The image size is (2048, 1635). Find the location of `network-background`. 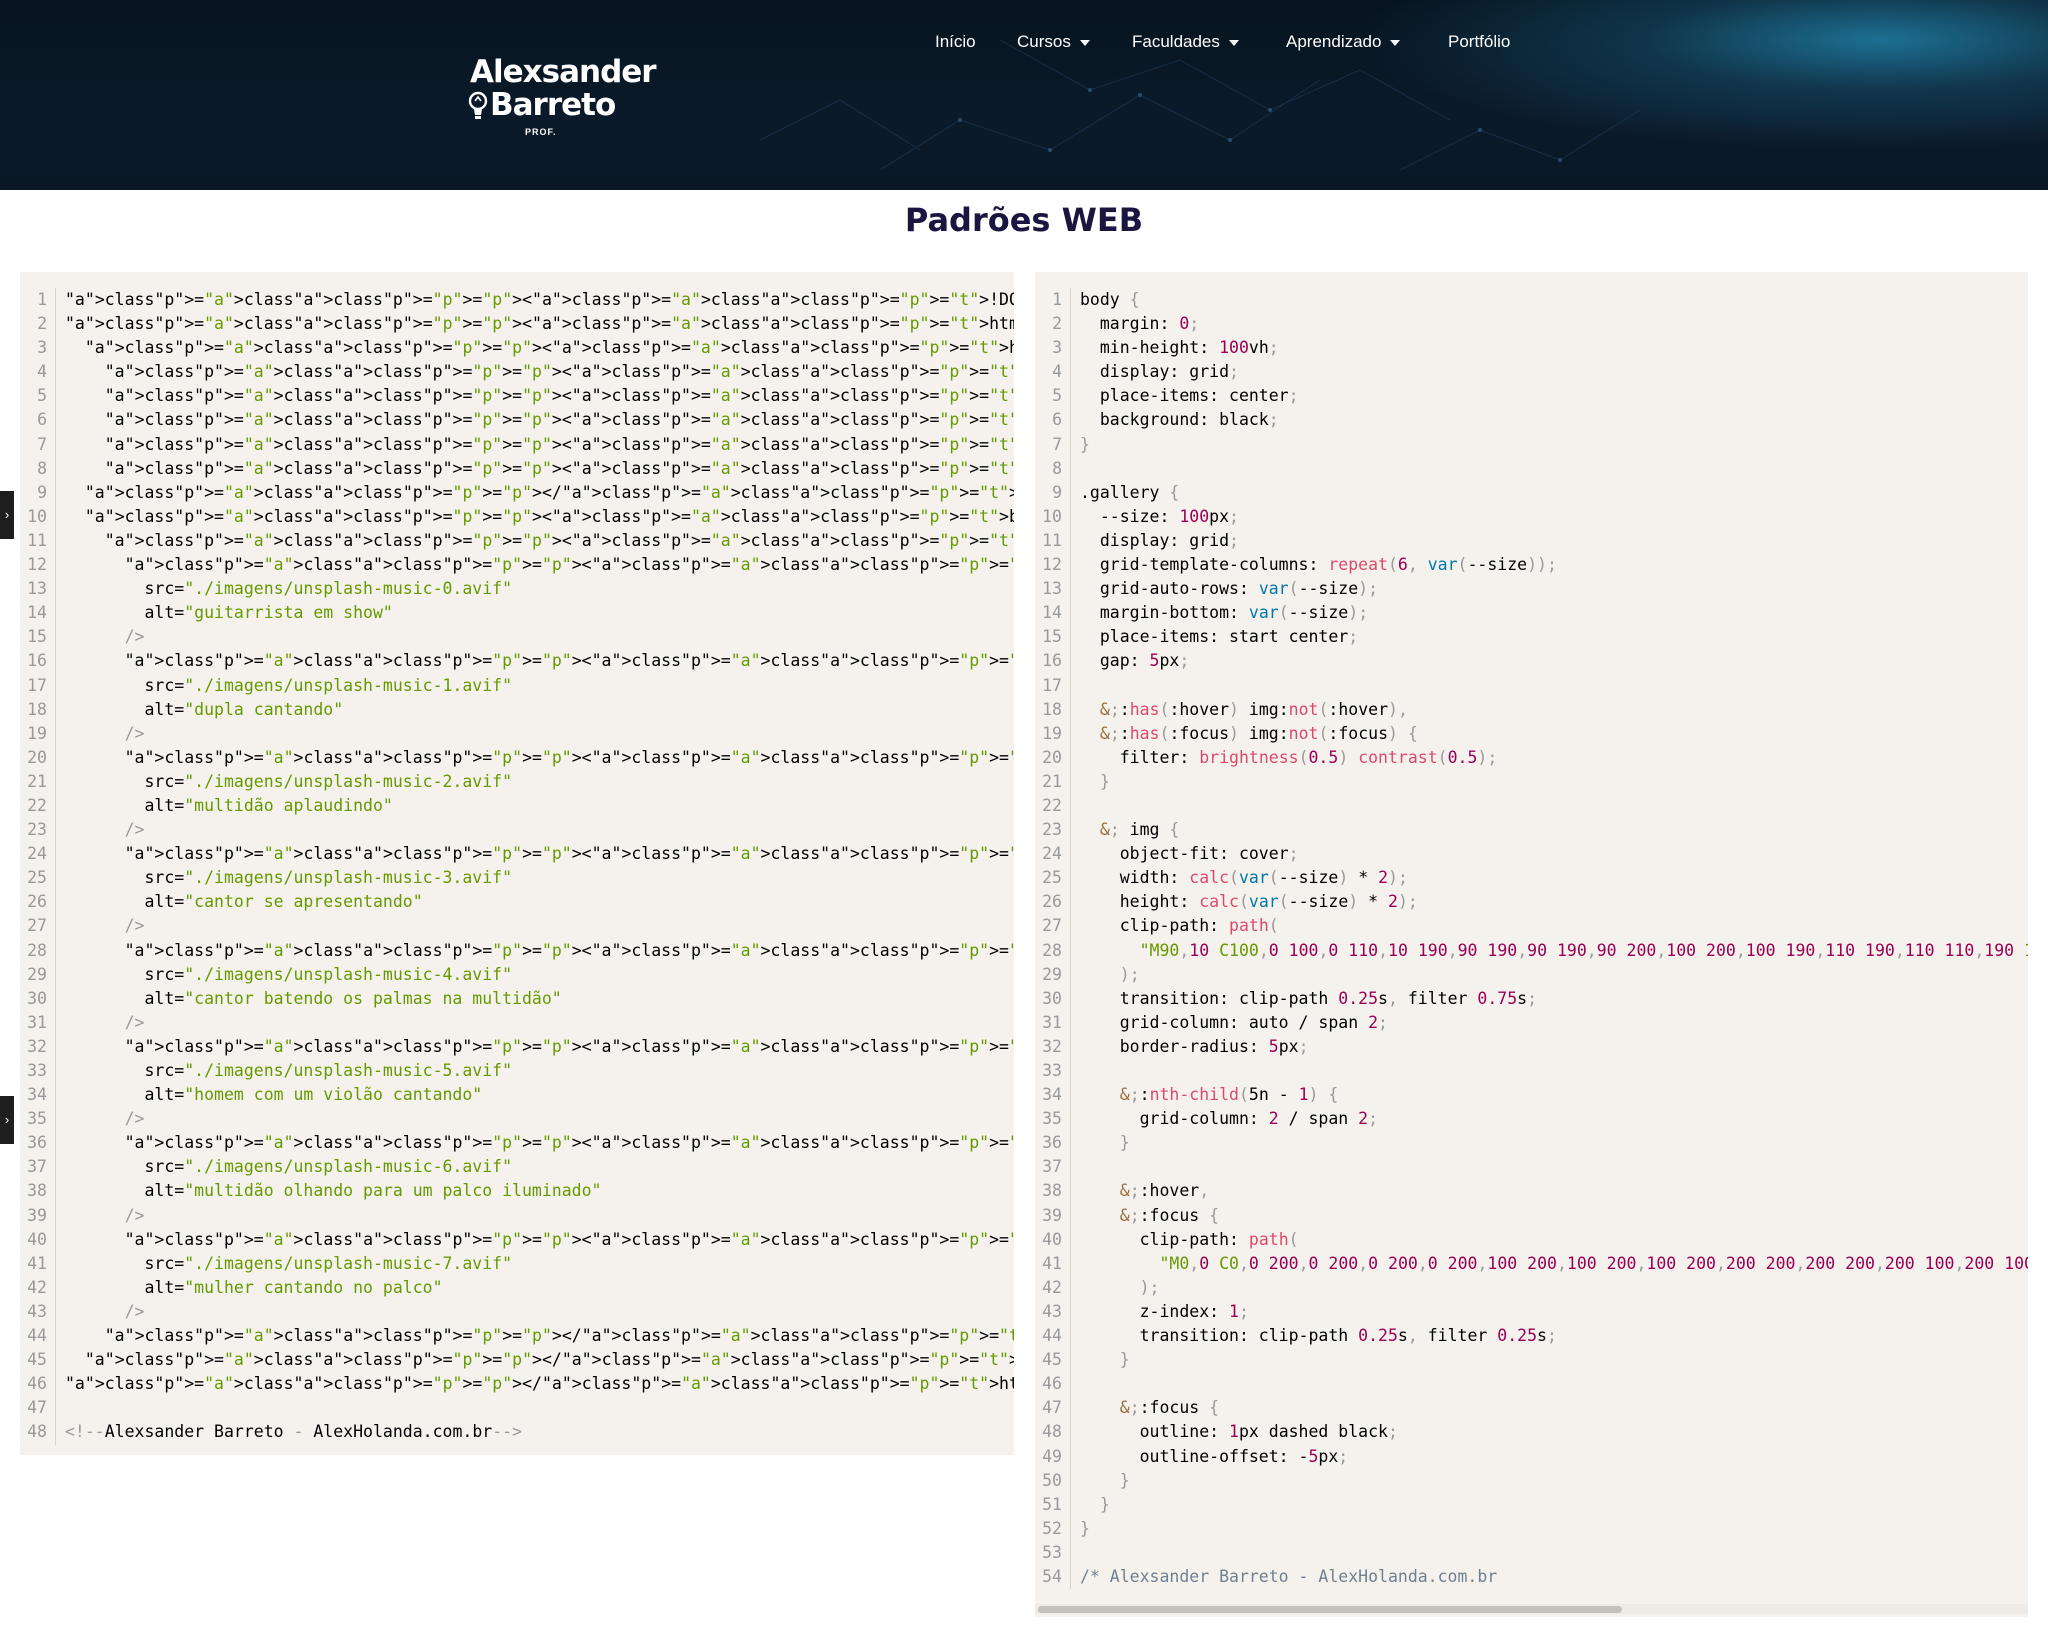

network-background is located at coordinates (1200, 105).